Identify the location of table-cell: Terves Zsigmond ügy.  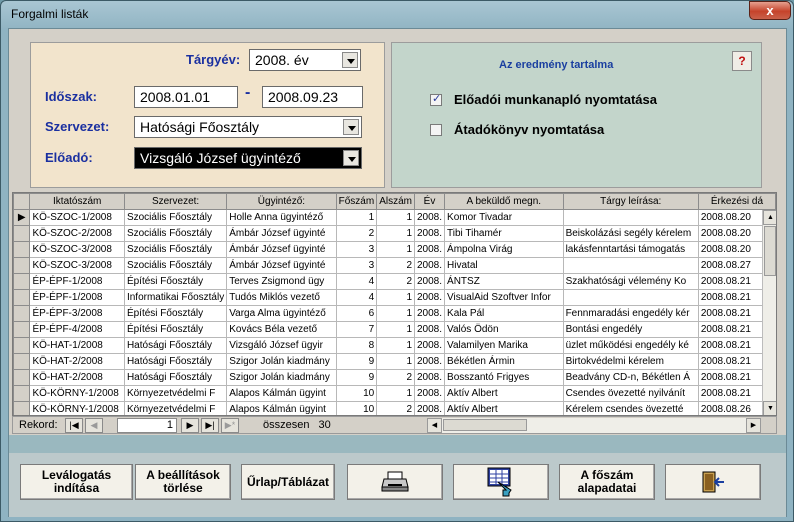
(281, 281).